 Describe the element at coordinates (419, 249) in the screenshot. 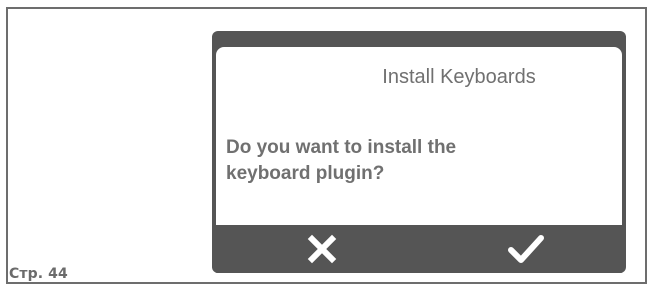

I see `dialog-action-bar` at that location.